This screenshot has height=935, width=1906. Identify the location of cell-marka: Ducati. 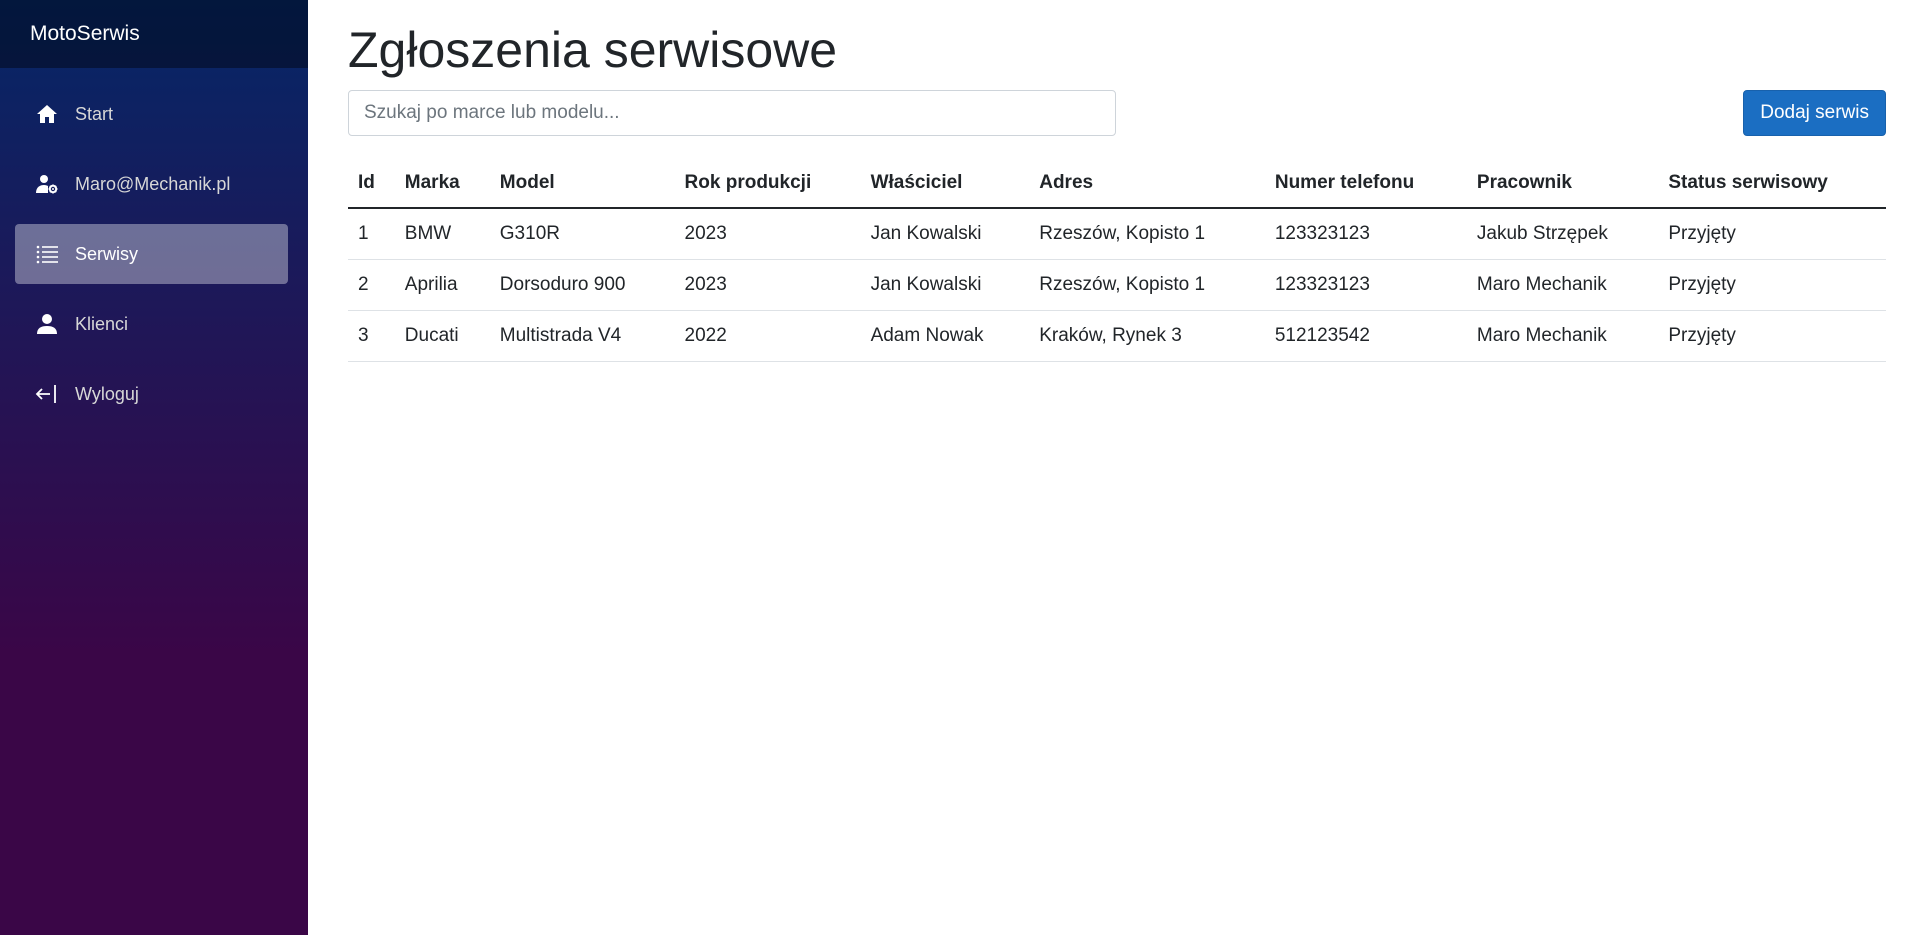
(442, 336).